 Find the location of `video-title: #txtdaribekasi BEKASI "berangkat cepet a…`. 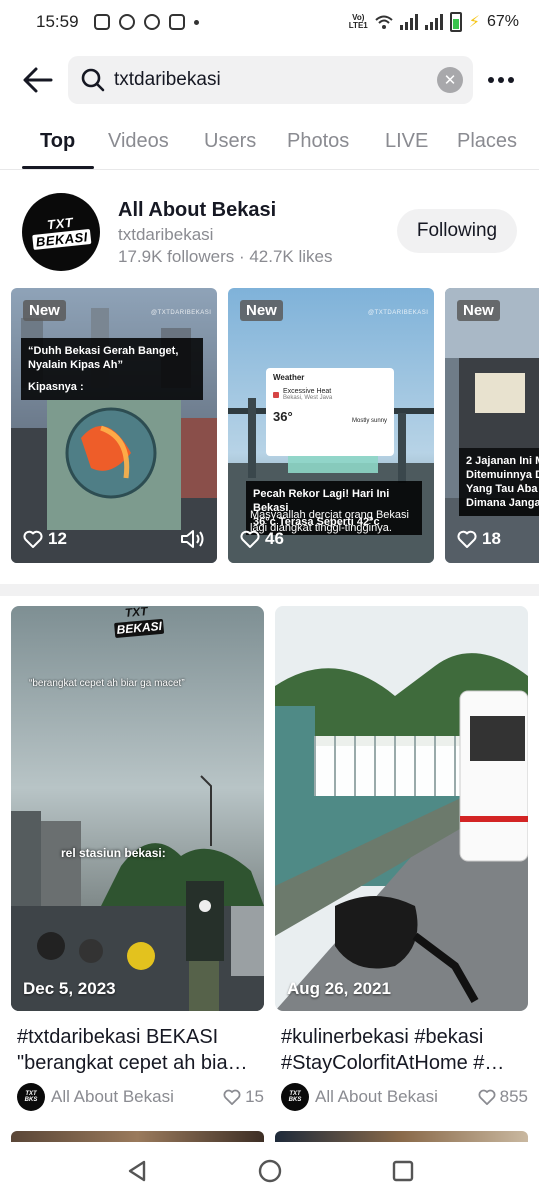

video-title: #txtdaribekasi BEKASI "berangkat cepet a… is located at coordinates (142, 1050).